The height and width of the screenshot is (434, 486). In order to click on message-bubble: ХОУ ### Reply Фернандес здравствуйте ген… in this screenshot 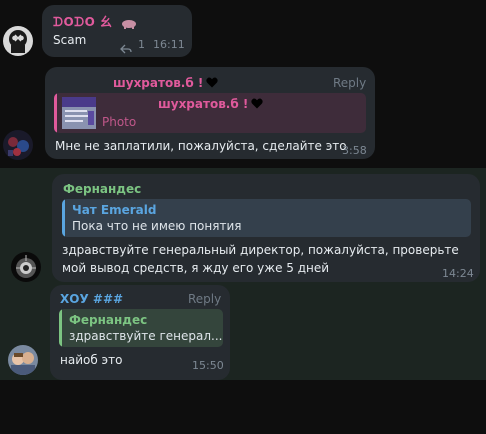, I will do `click(140, 332)`.